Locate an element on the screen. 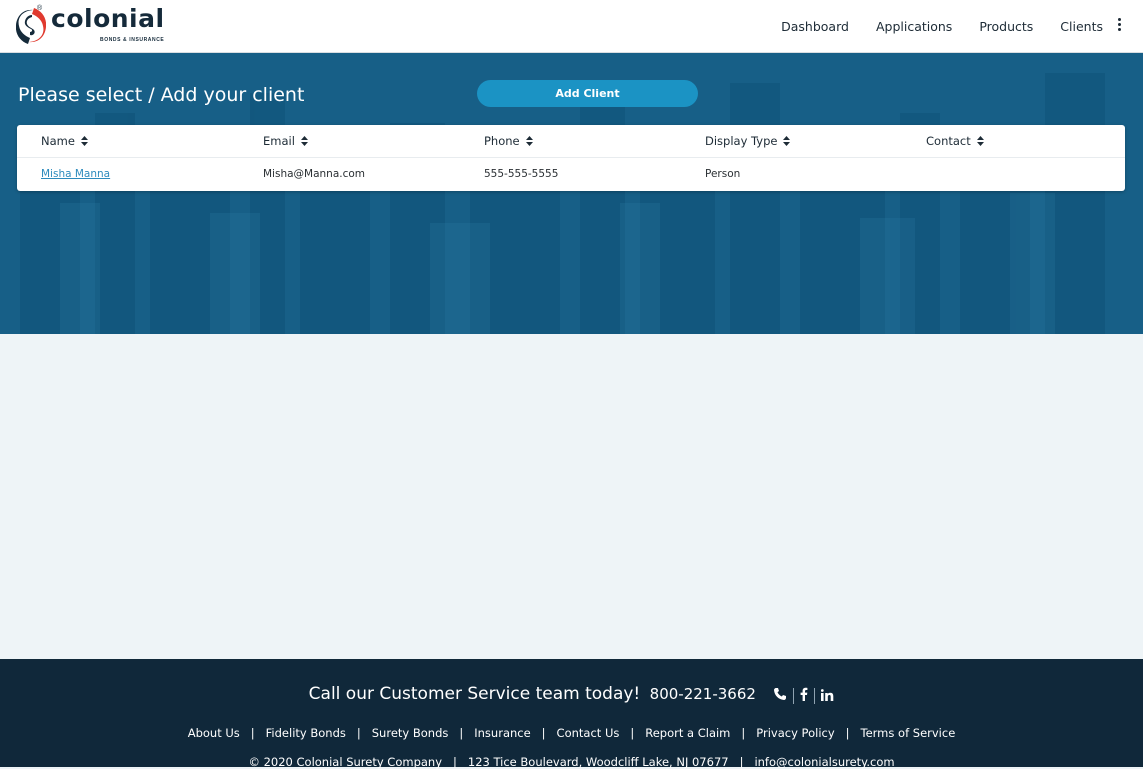 This screenshot has height=769, width=1143. social-icons is located at coordinates (803, 696).